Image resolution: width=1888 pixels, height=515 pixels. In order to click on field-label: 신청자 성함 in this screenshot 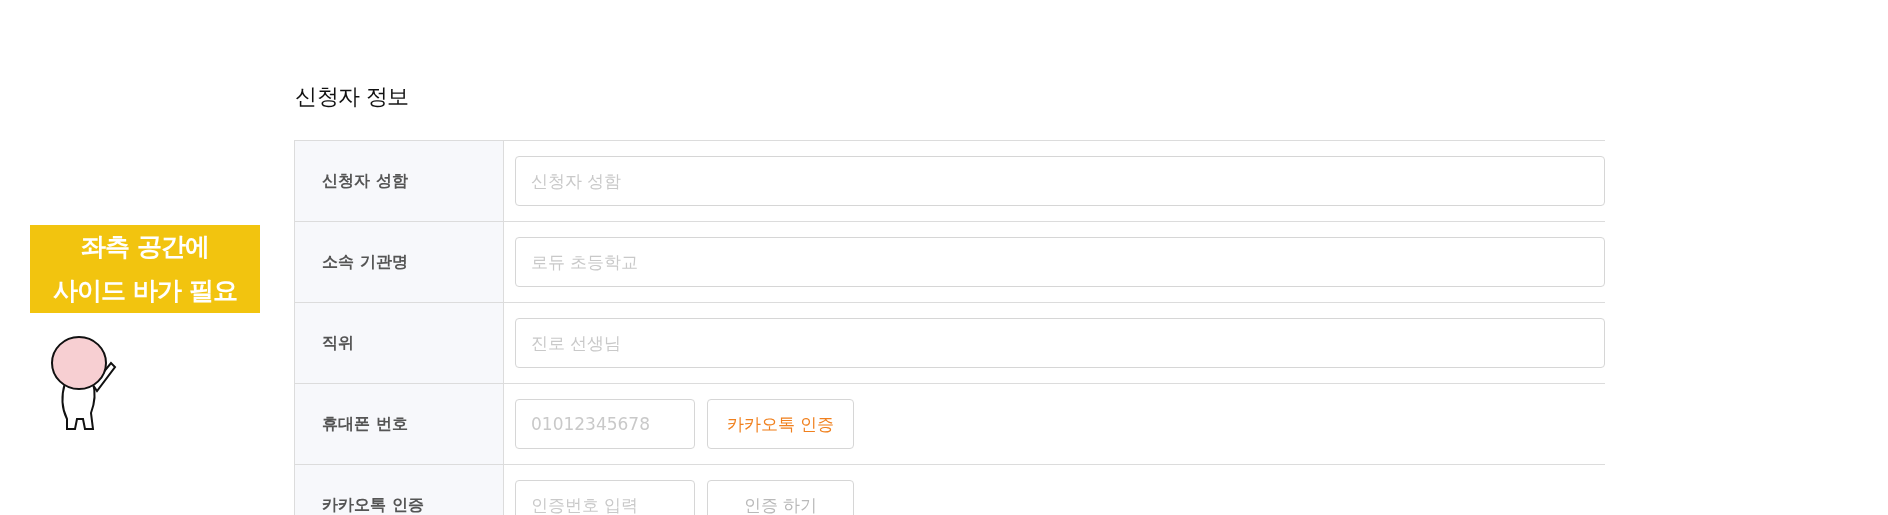, I will do `click(365, 181)`.